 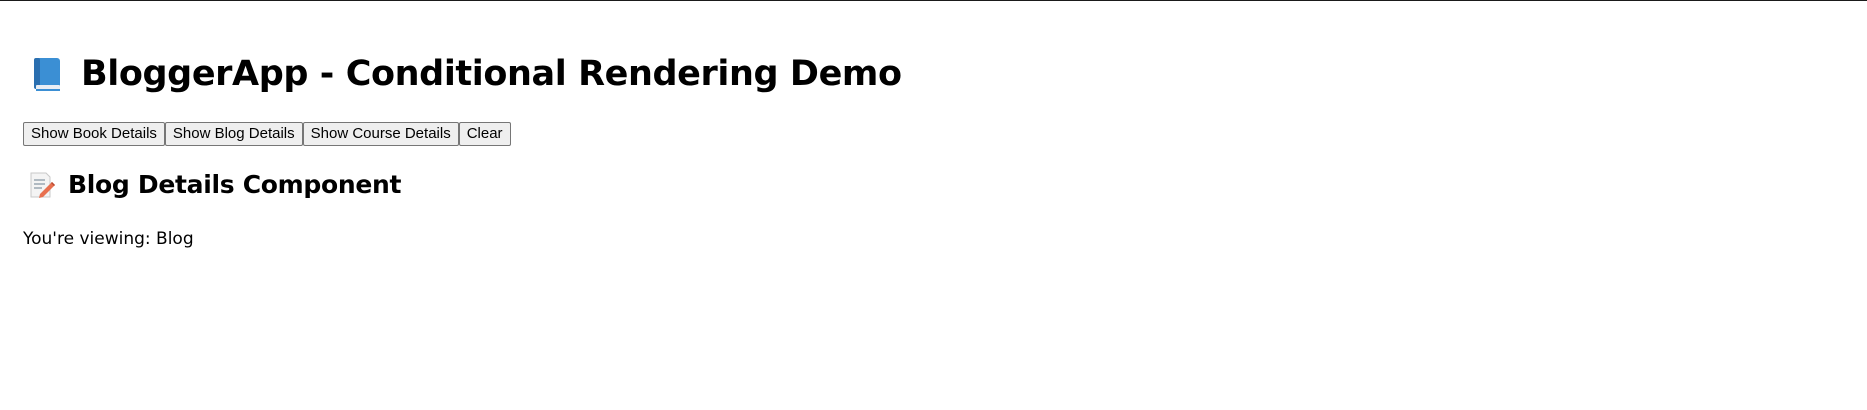 What do you see at coordinates (233, 134) in the screenshot?
I see `show-blog-details-button: Show Blog Details` at bounding box center [233, 134].